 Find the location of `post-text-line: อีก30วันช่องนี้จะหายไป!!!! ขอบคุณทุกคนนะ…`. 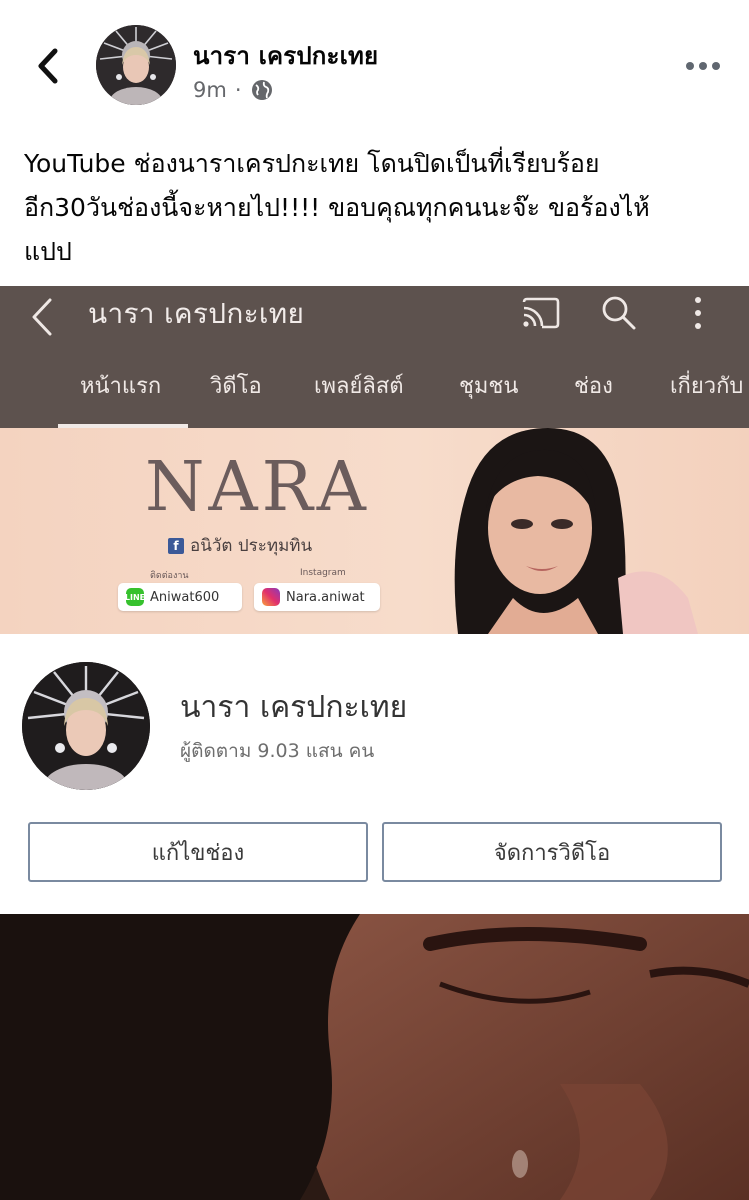

post-text-line: อีก30วันช่องนี้จะหายไป!!!! ขอบคุณทุกคนนะ… is located at coordinates (337, 207).